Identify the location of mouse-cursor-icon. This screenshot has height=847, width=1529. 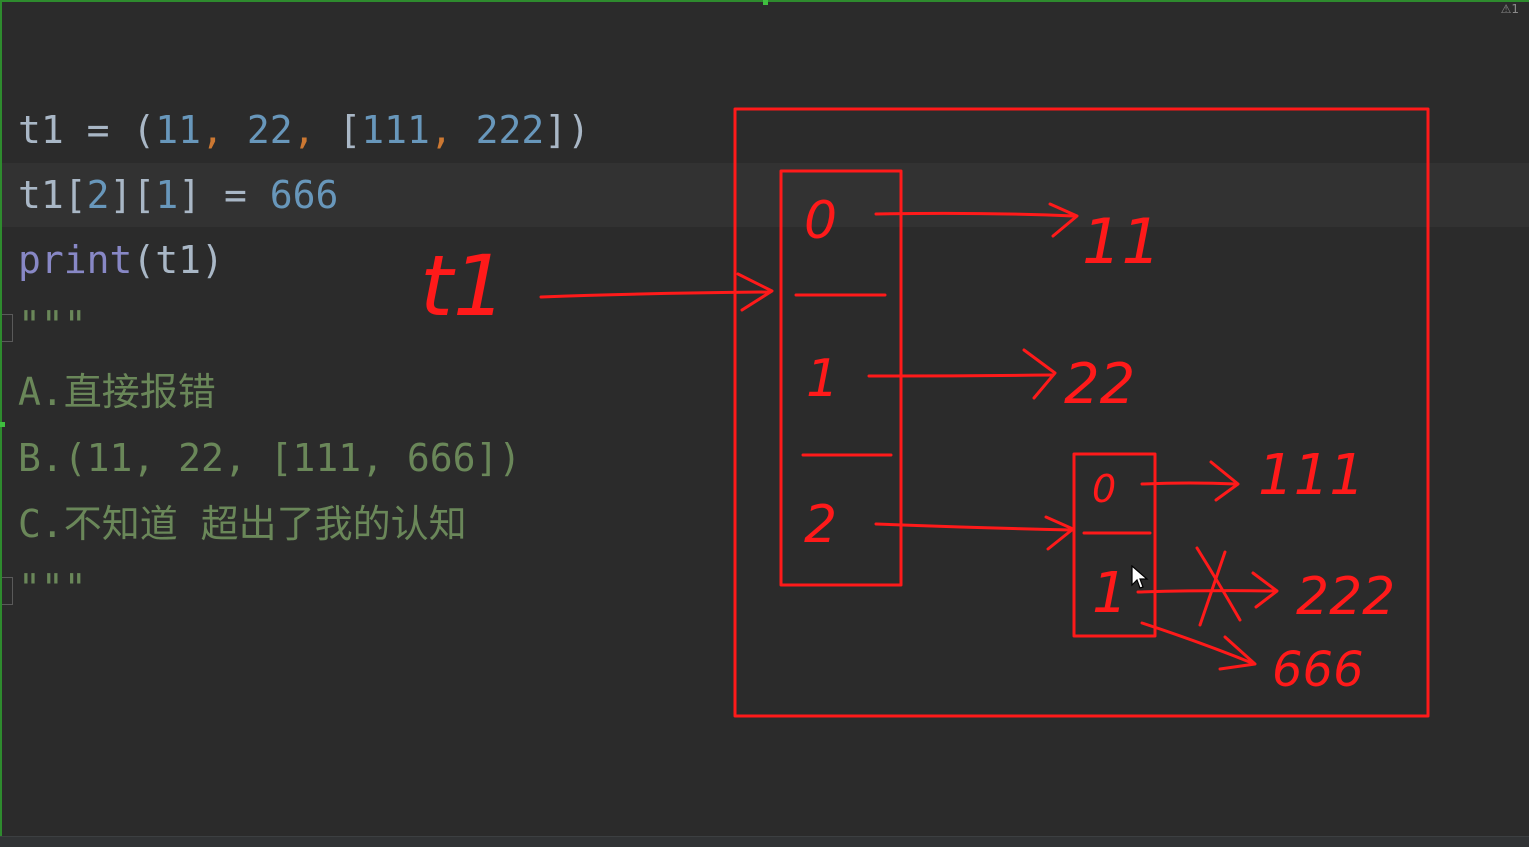
(1140, 577).